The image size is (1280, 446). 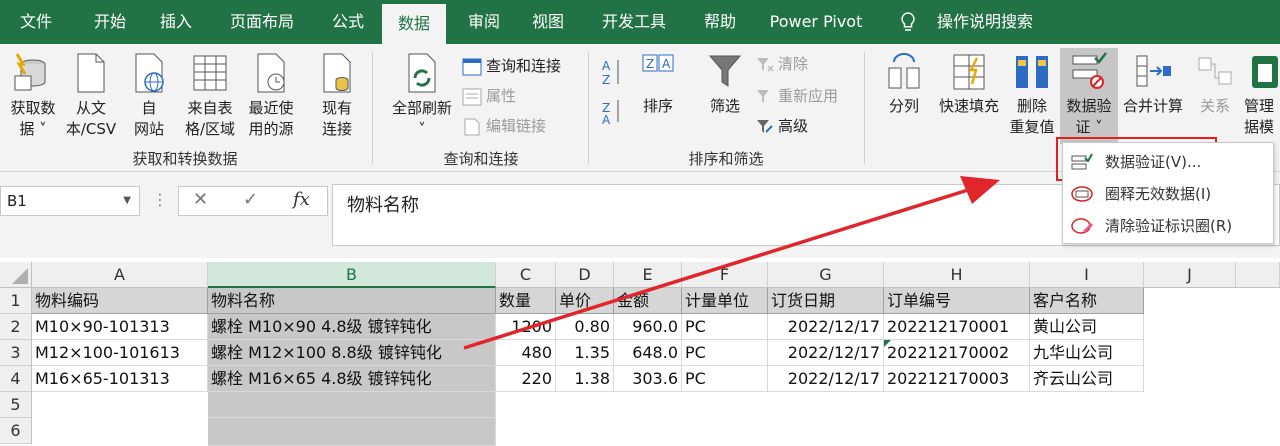 I want to click on menu-item-clear-circles: 清除验证标识圈(R), so click(x=1168, y=226).